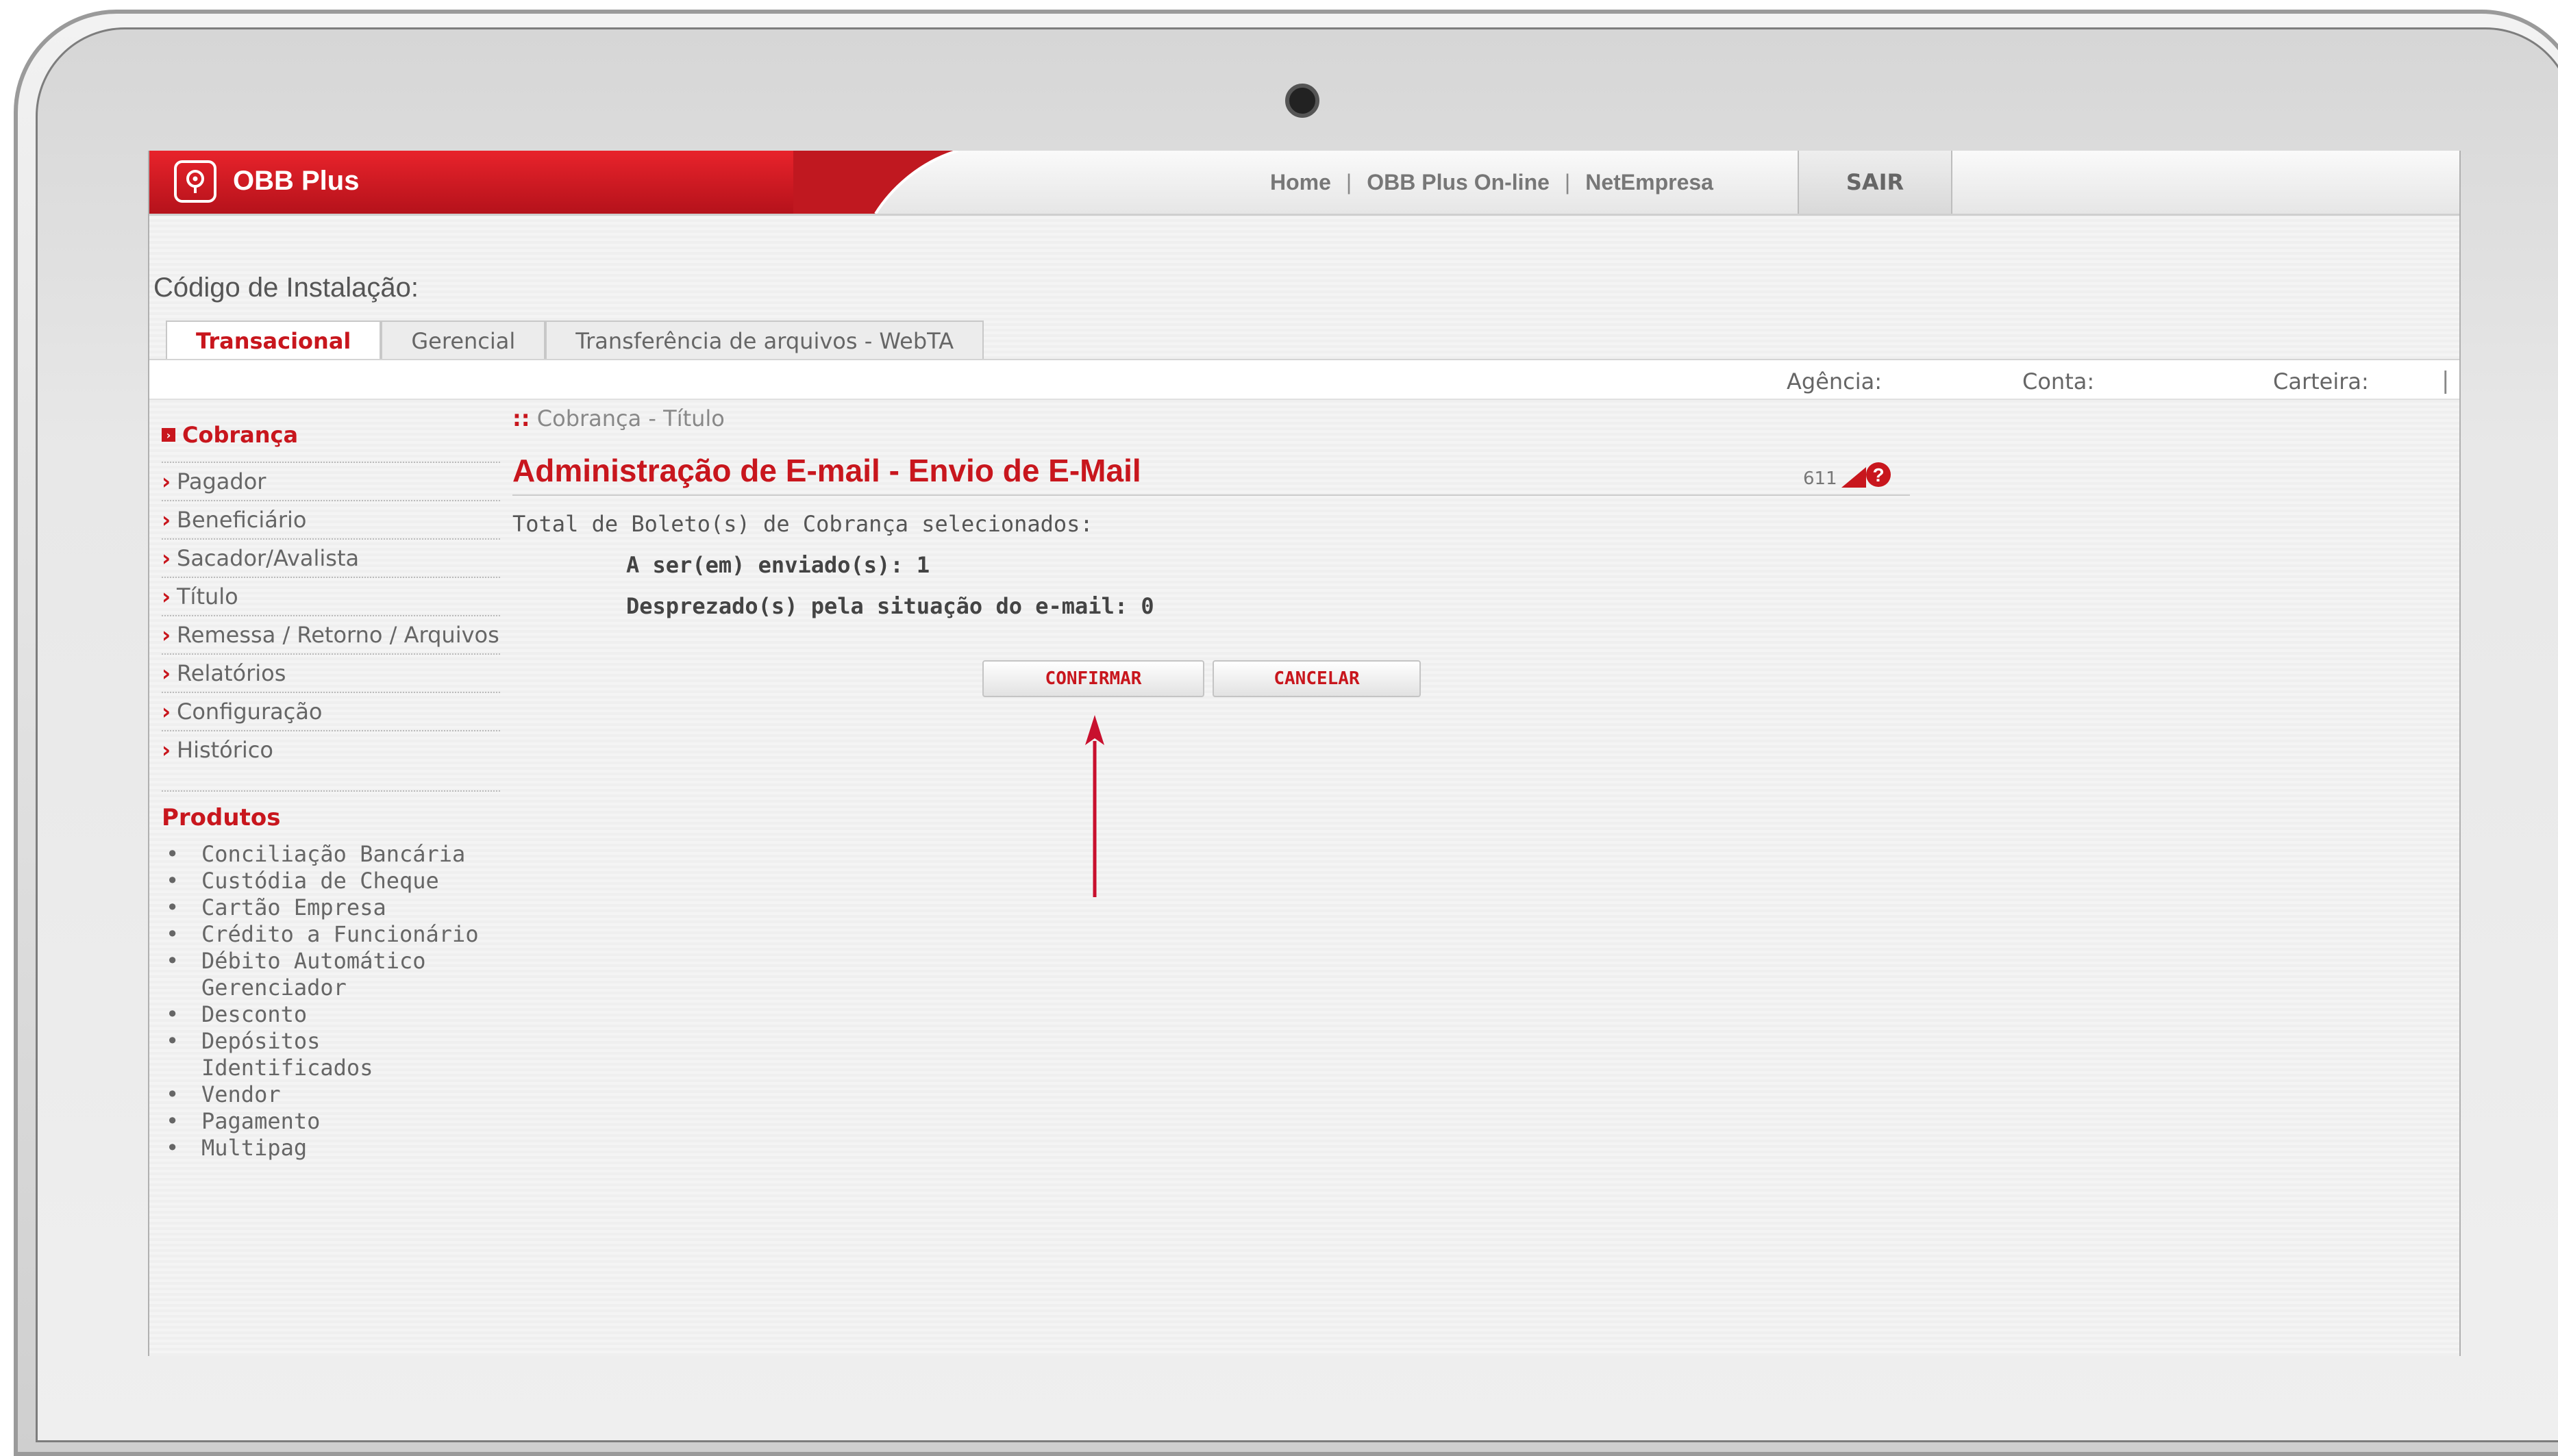  Describe the element at coordinates (331, 596) in the screenshot. I see `sidebar-item-titulo: › Título` at that location.